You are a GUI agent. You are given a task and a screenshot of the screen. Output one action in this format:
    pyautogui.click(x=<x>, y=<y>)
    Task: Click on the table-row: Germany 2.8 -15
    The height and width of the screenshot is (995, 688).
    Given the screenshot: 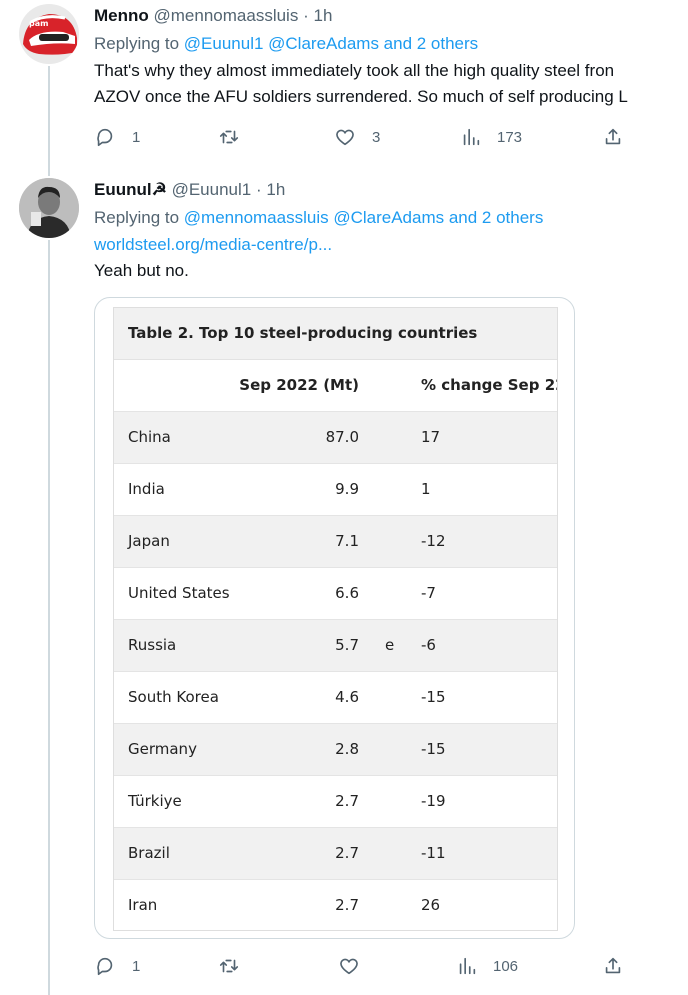 What is the action you would take?
    pyautogui.click(x=335, y=750)
    